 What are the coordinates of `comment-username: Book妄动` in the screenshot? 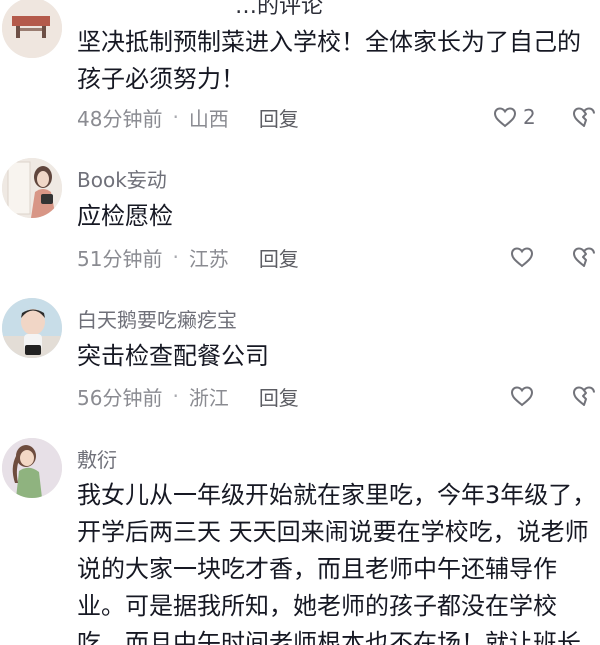 It's located at (122, 178).